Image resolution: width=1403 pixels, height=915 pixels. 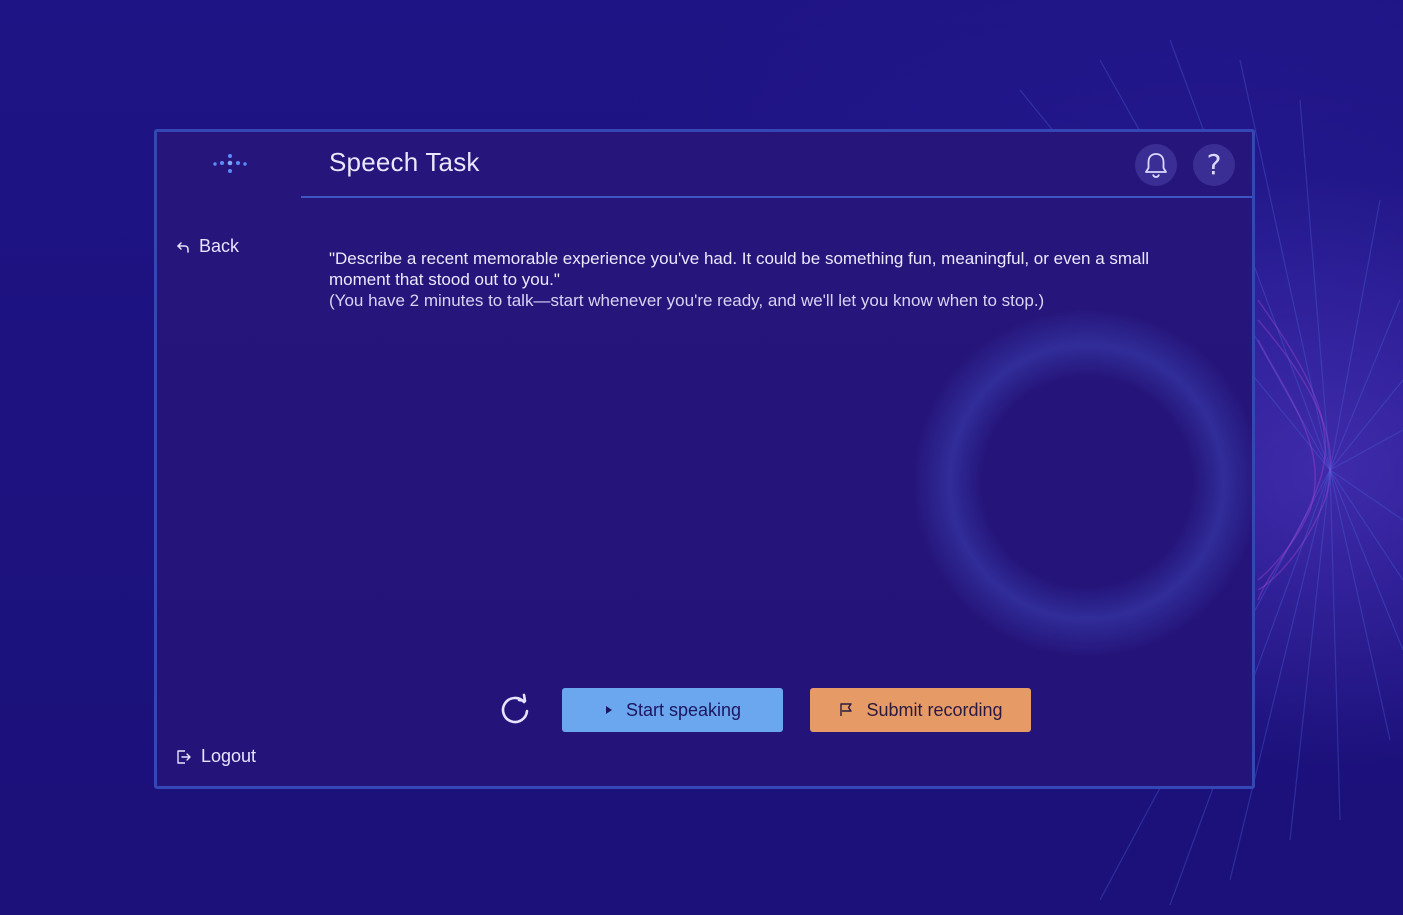 I want to click on back-link: Back, so click(x=207, y=246).